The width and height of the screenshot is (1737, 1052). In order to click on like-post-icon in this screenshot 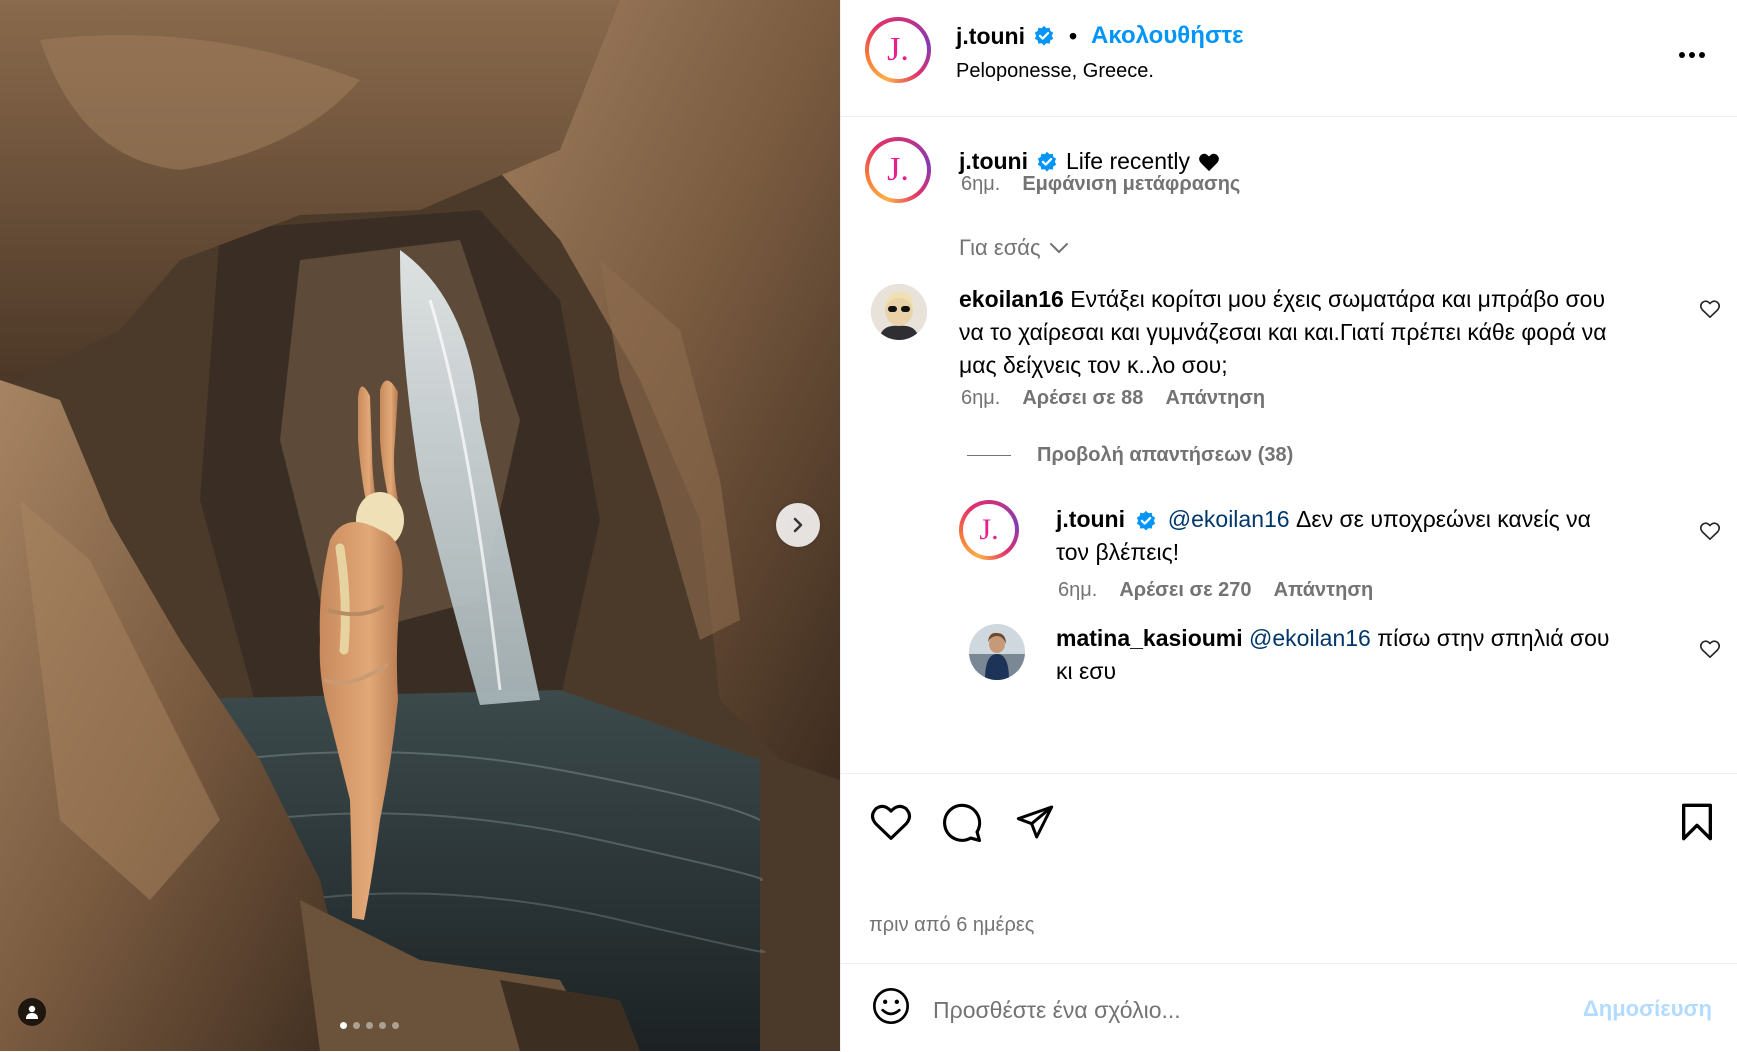, I will do `click(891, 822)`.